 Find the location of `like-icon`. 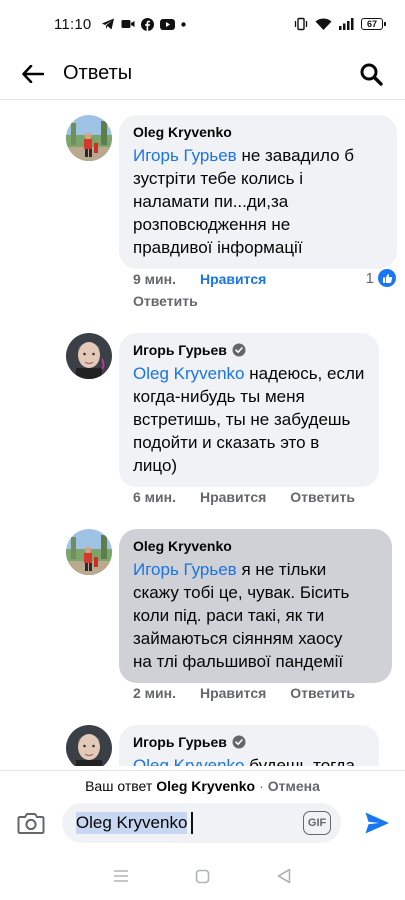

like-icon is located at coordinates (387, 278).